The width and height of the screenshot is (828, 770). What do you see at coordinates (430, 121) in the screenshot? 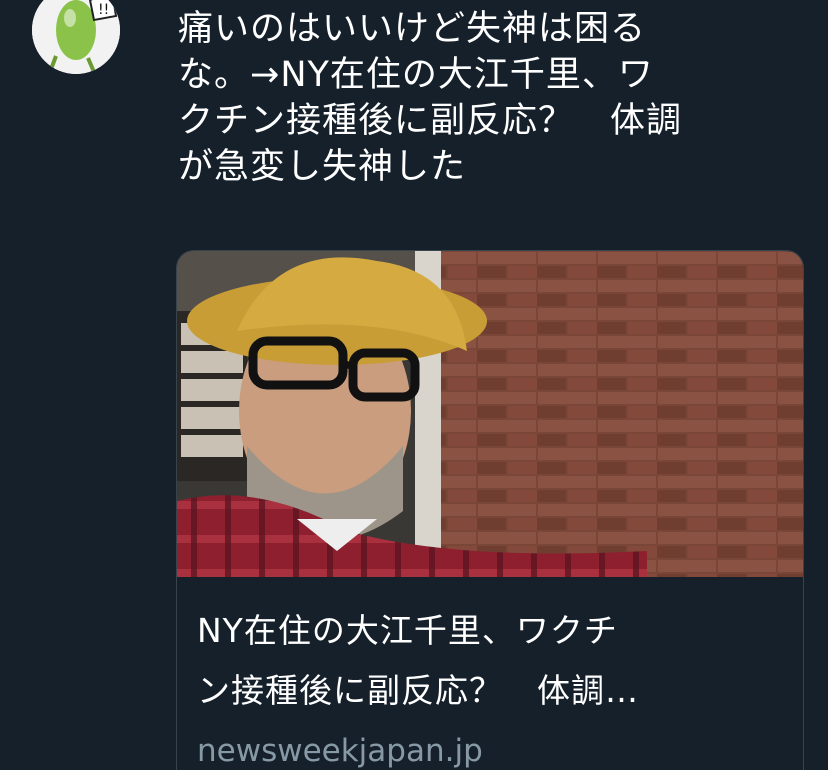
I see `tweet-text-line: クチン接種後に副反応？ 体調` at bounding box center [430, 121].